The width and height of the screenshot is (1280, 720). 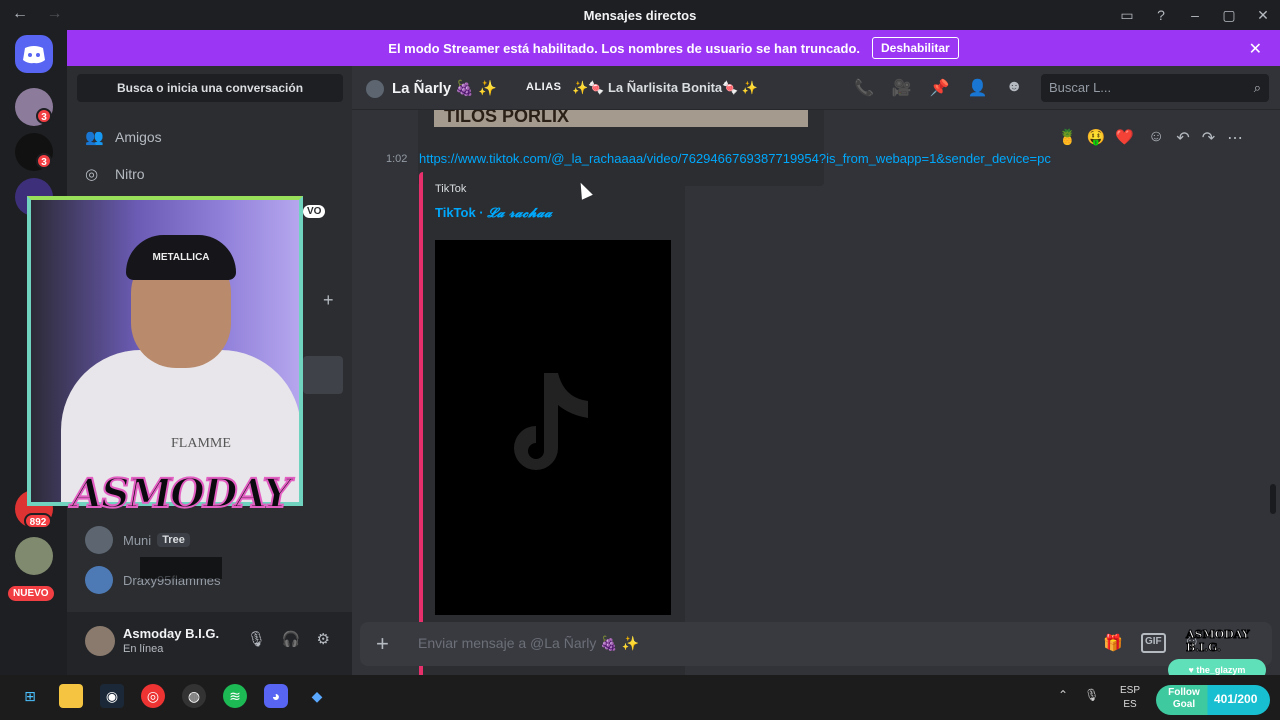 I want to click on more-options-icon: ⋯, so click(x=1235, y=138).